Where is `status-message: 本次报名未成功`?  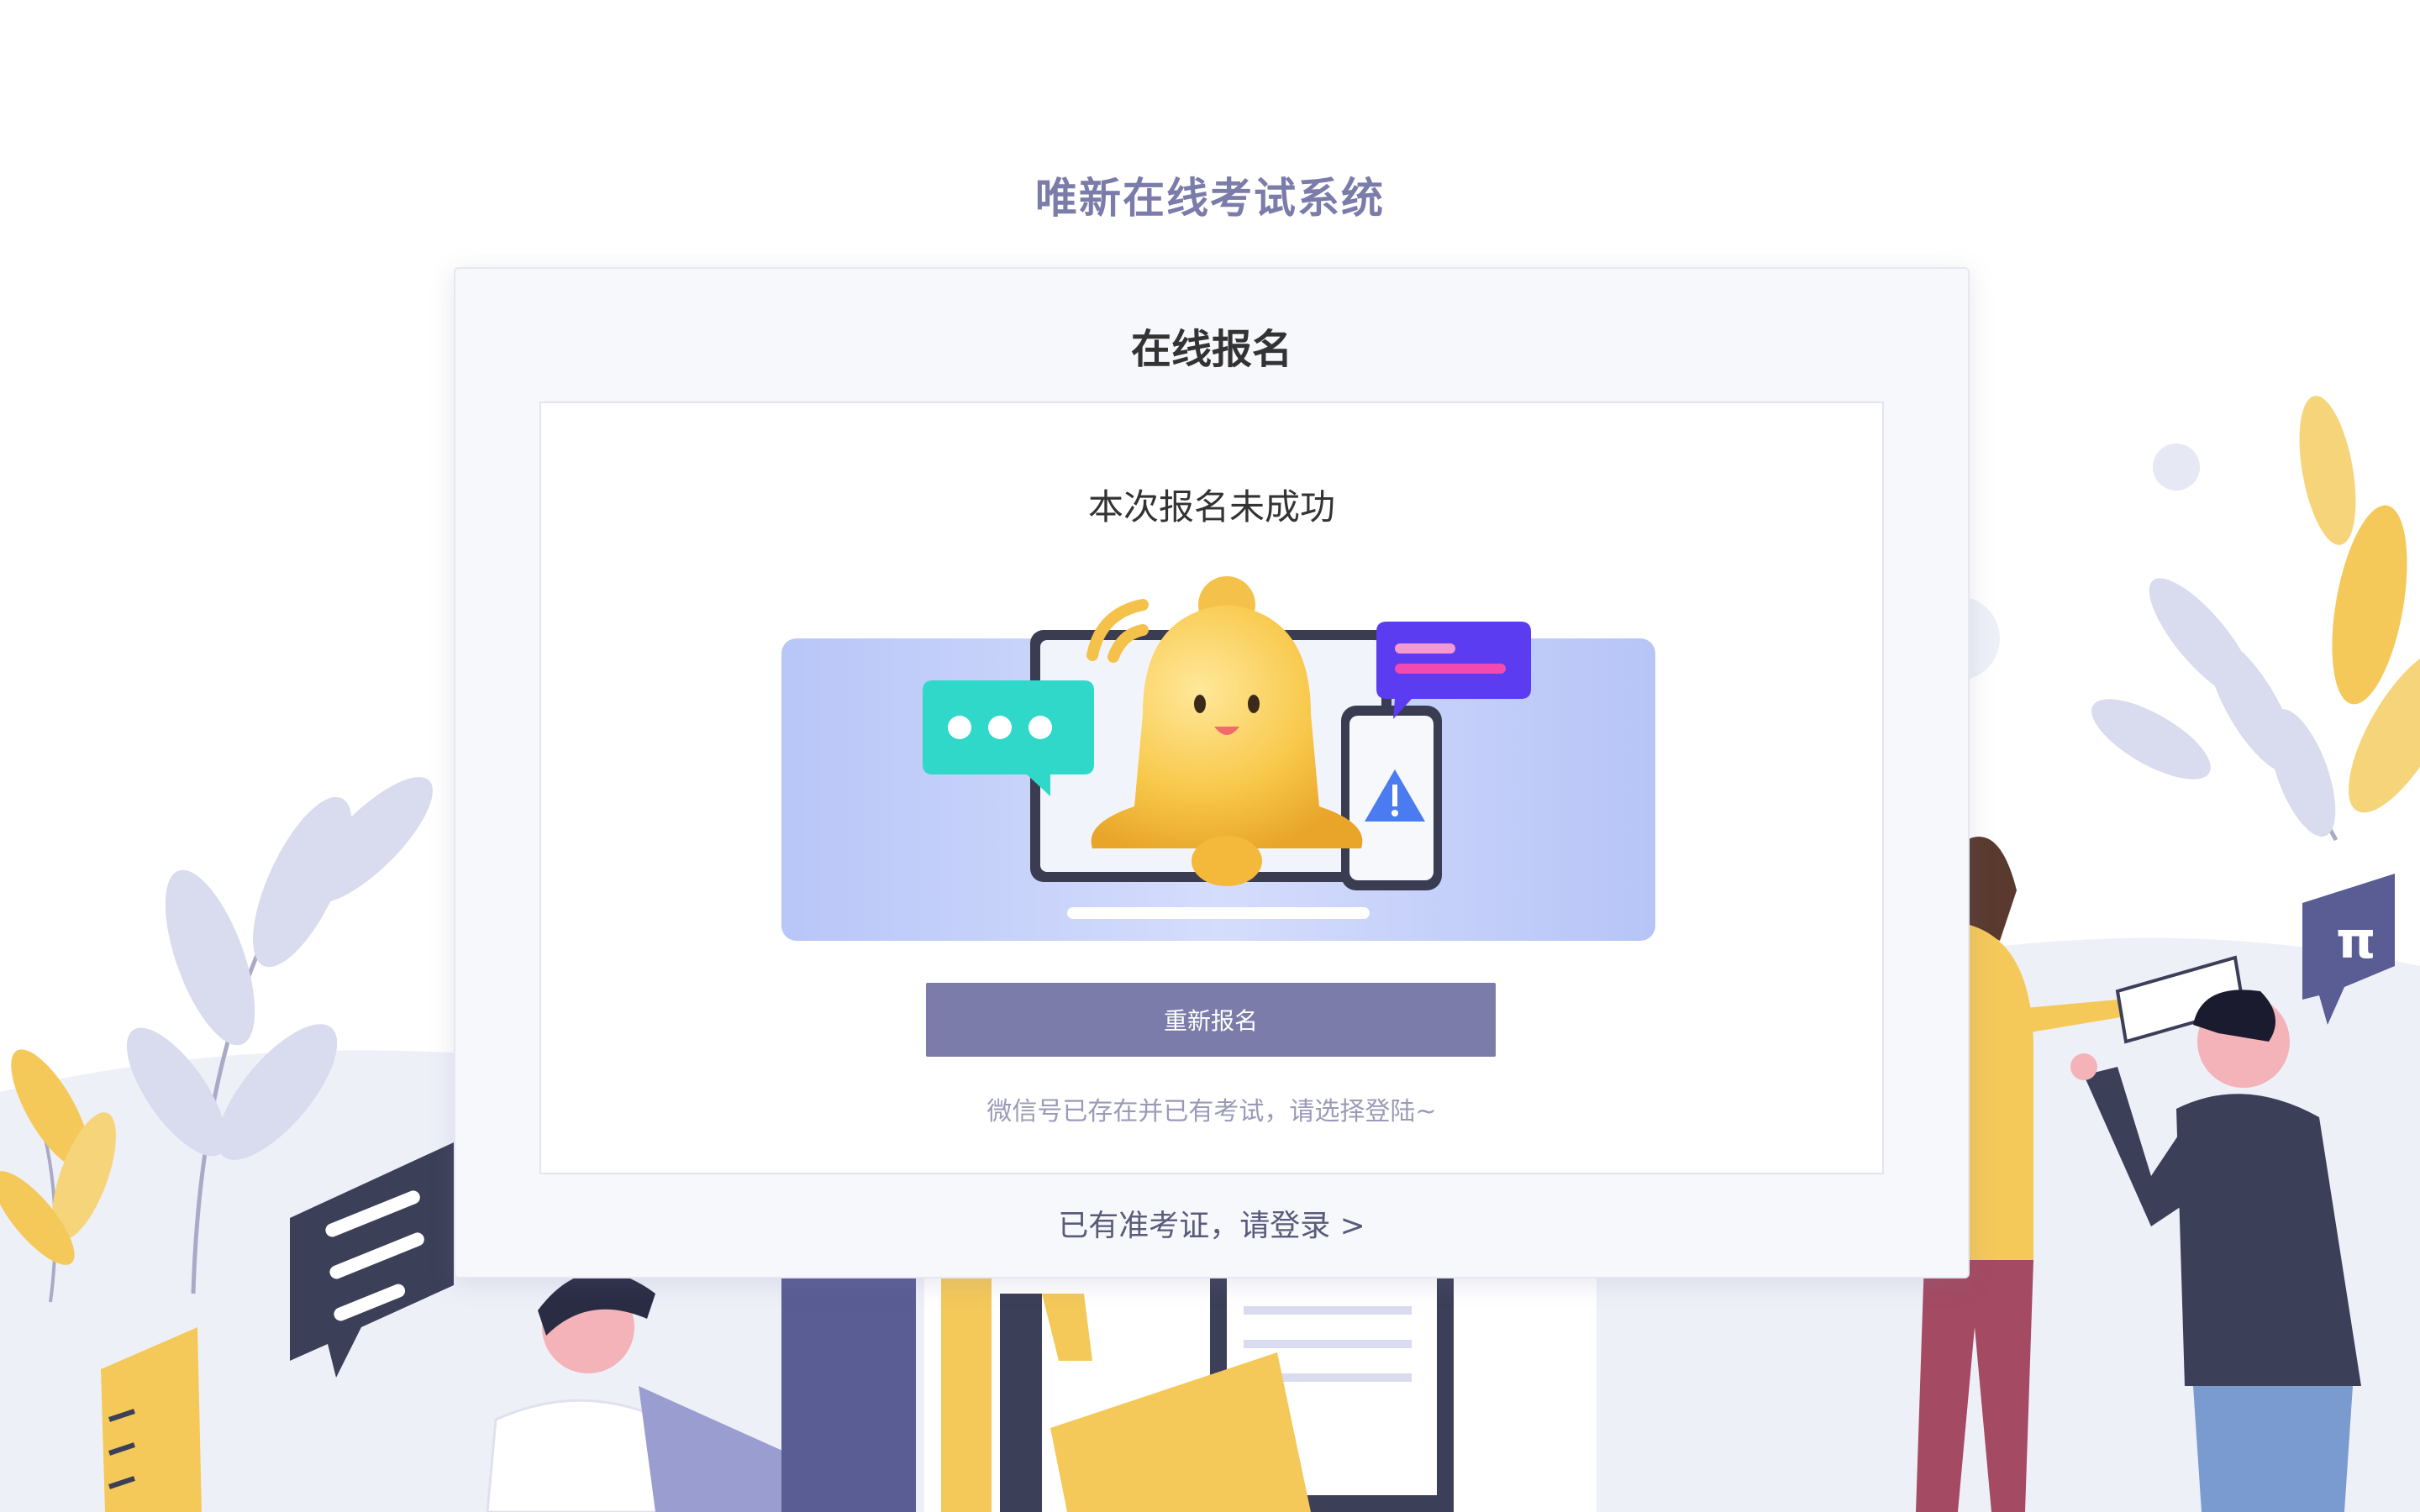 status-message: 本次报名未成功 is located at coordinates (1211, 507).